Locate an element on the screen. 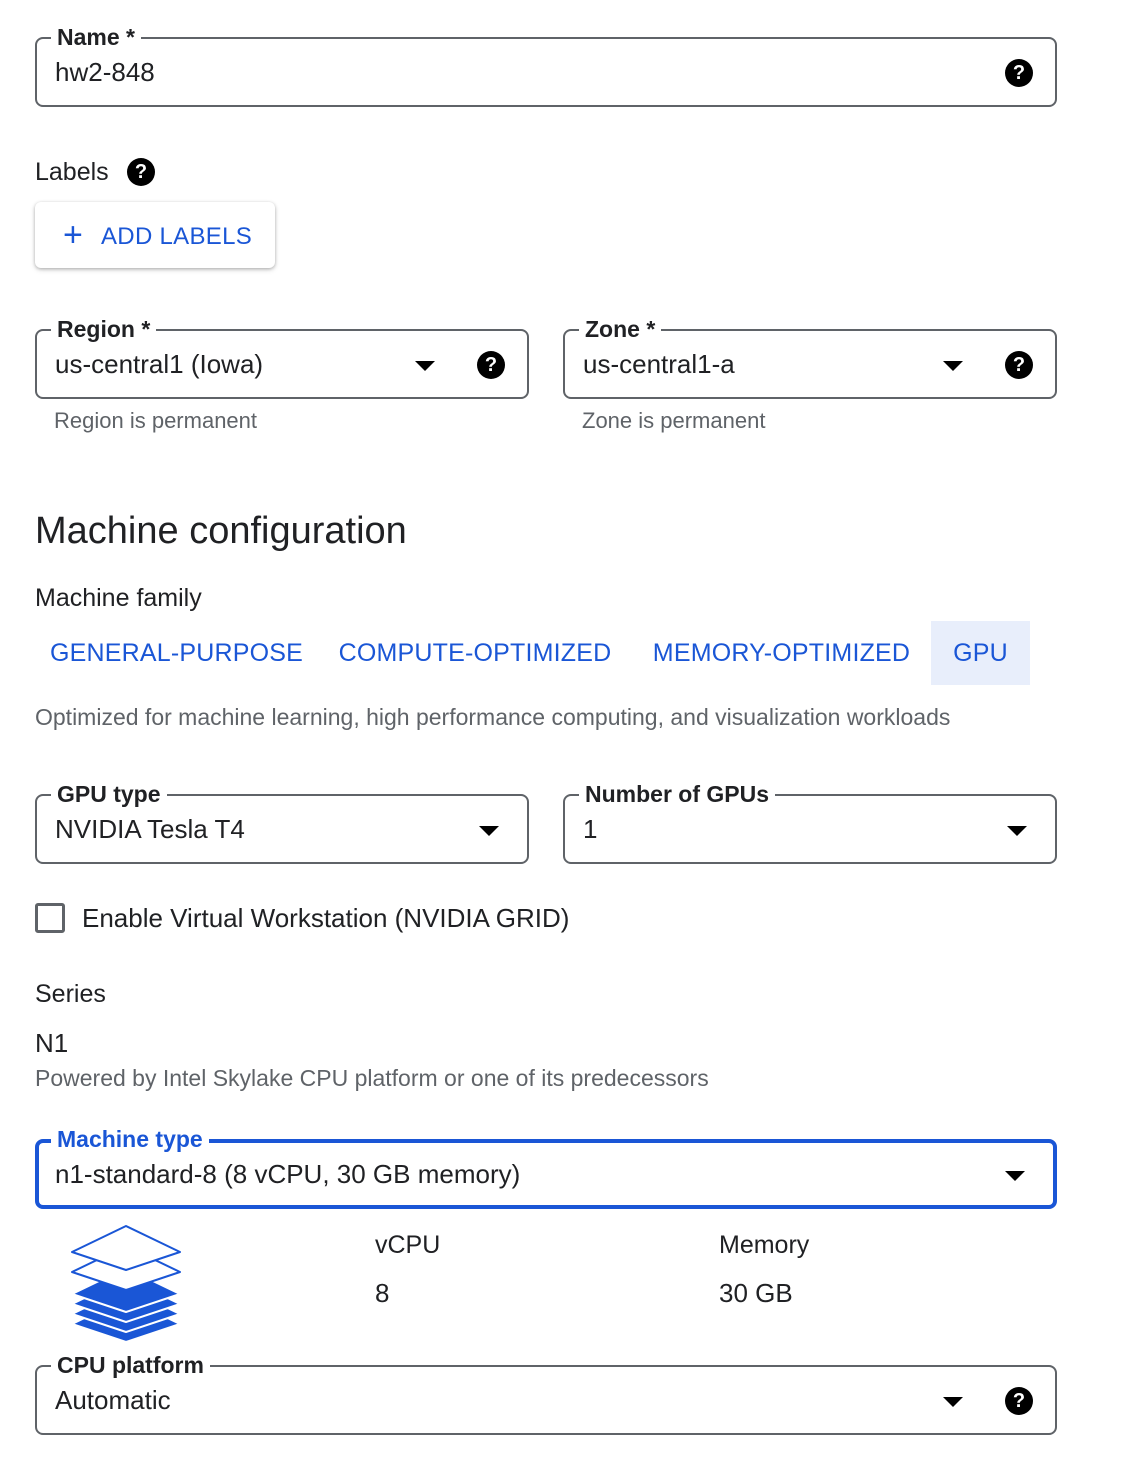 This screenshot has height=1484, width=1126. tab-general-purpose: GENERAL-PURPOSE is located at coordinates (176, 653).